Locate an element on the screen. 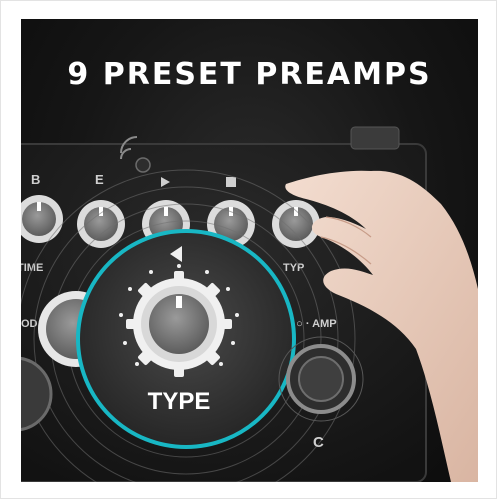  label-b: B is located at coordinates (35, 179).